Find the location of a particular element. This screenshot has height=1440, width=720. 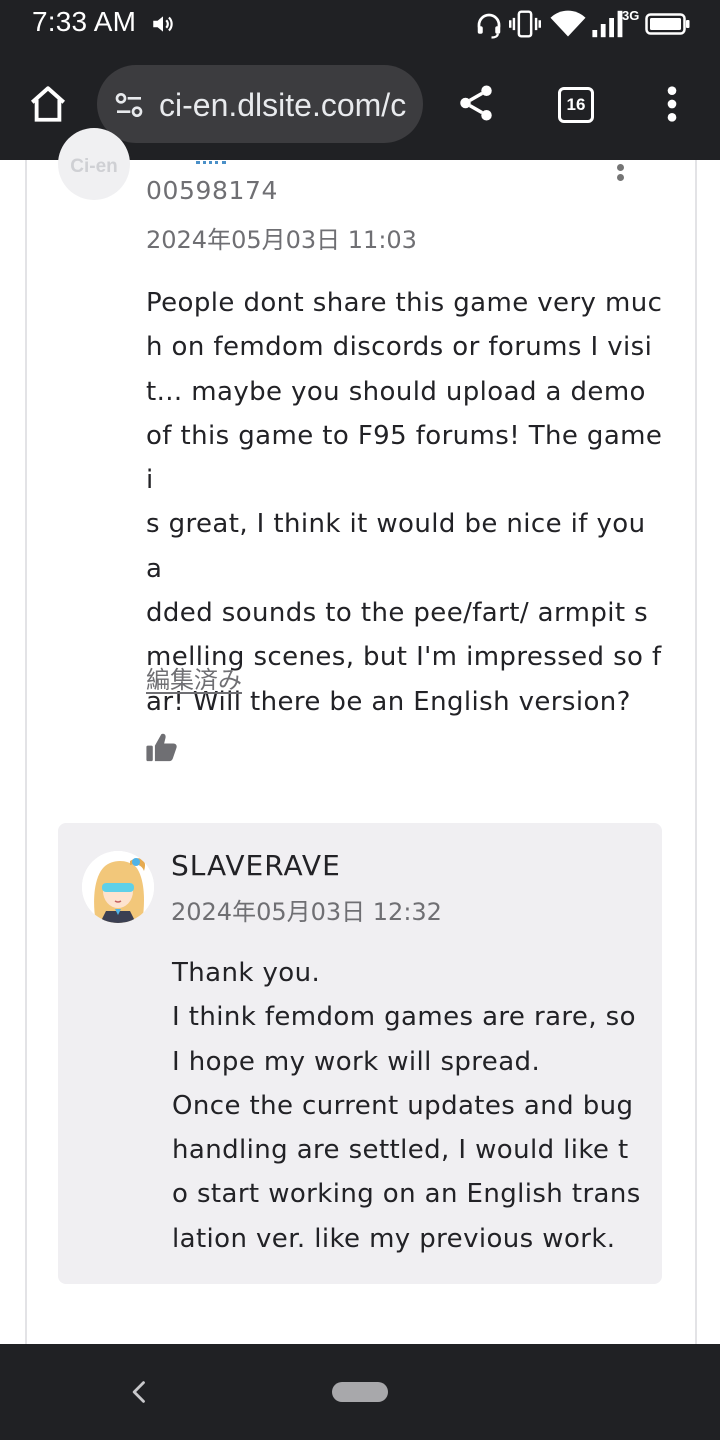

system-nav-bar is located at coordinates (360, 1392).